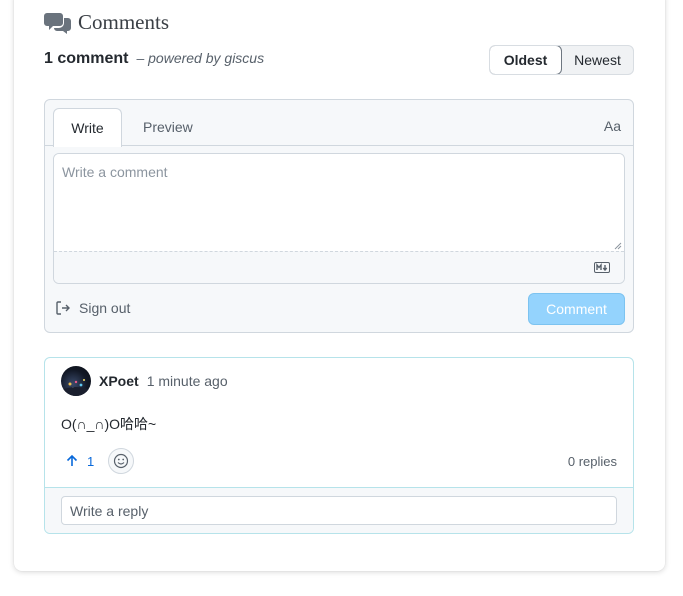  What do you see at coordinates (602, 267) in the screenshot?
I see `markdown-icon` at bounding box center [602, 267].